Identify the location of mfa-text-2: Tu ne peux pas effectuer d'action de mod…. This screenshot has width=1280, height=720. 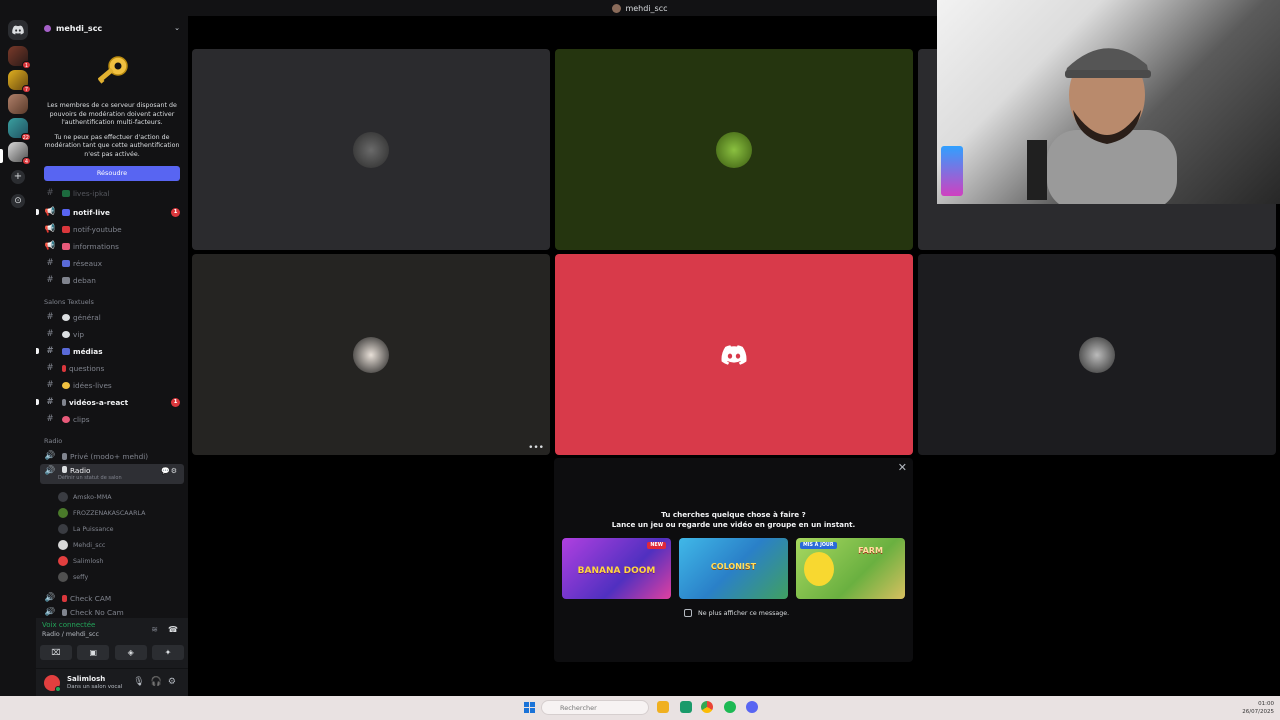
(112, 145).